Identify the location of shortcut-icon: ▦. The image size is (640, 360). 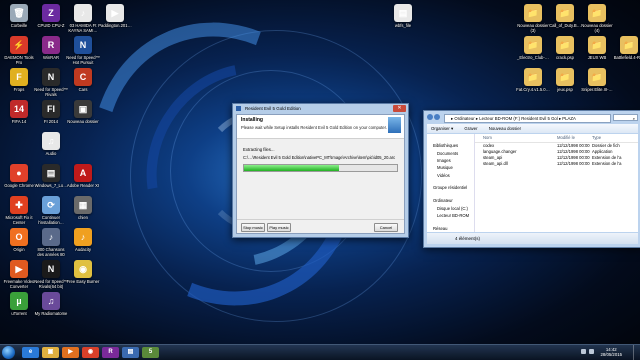
(83, 205).